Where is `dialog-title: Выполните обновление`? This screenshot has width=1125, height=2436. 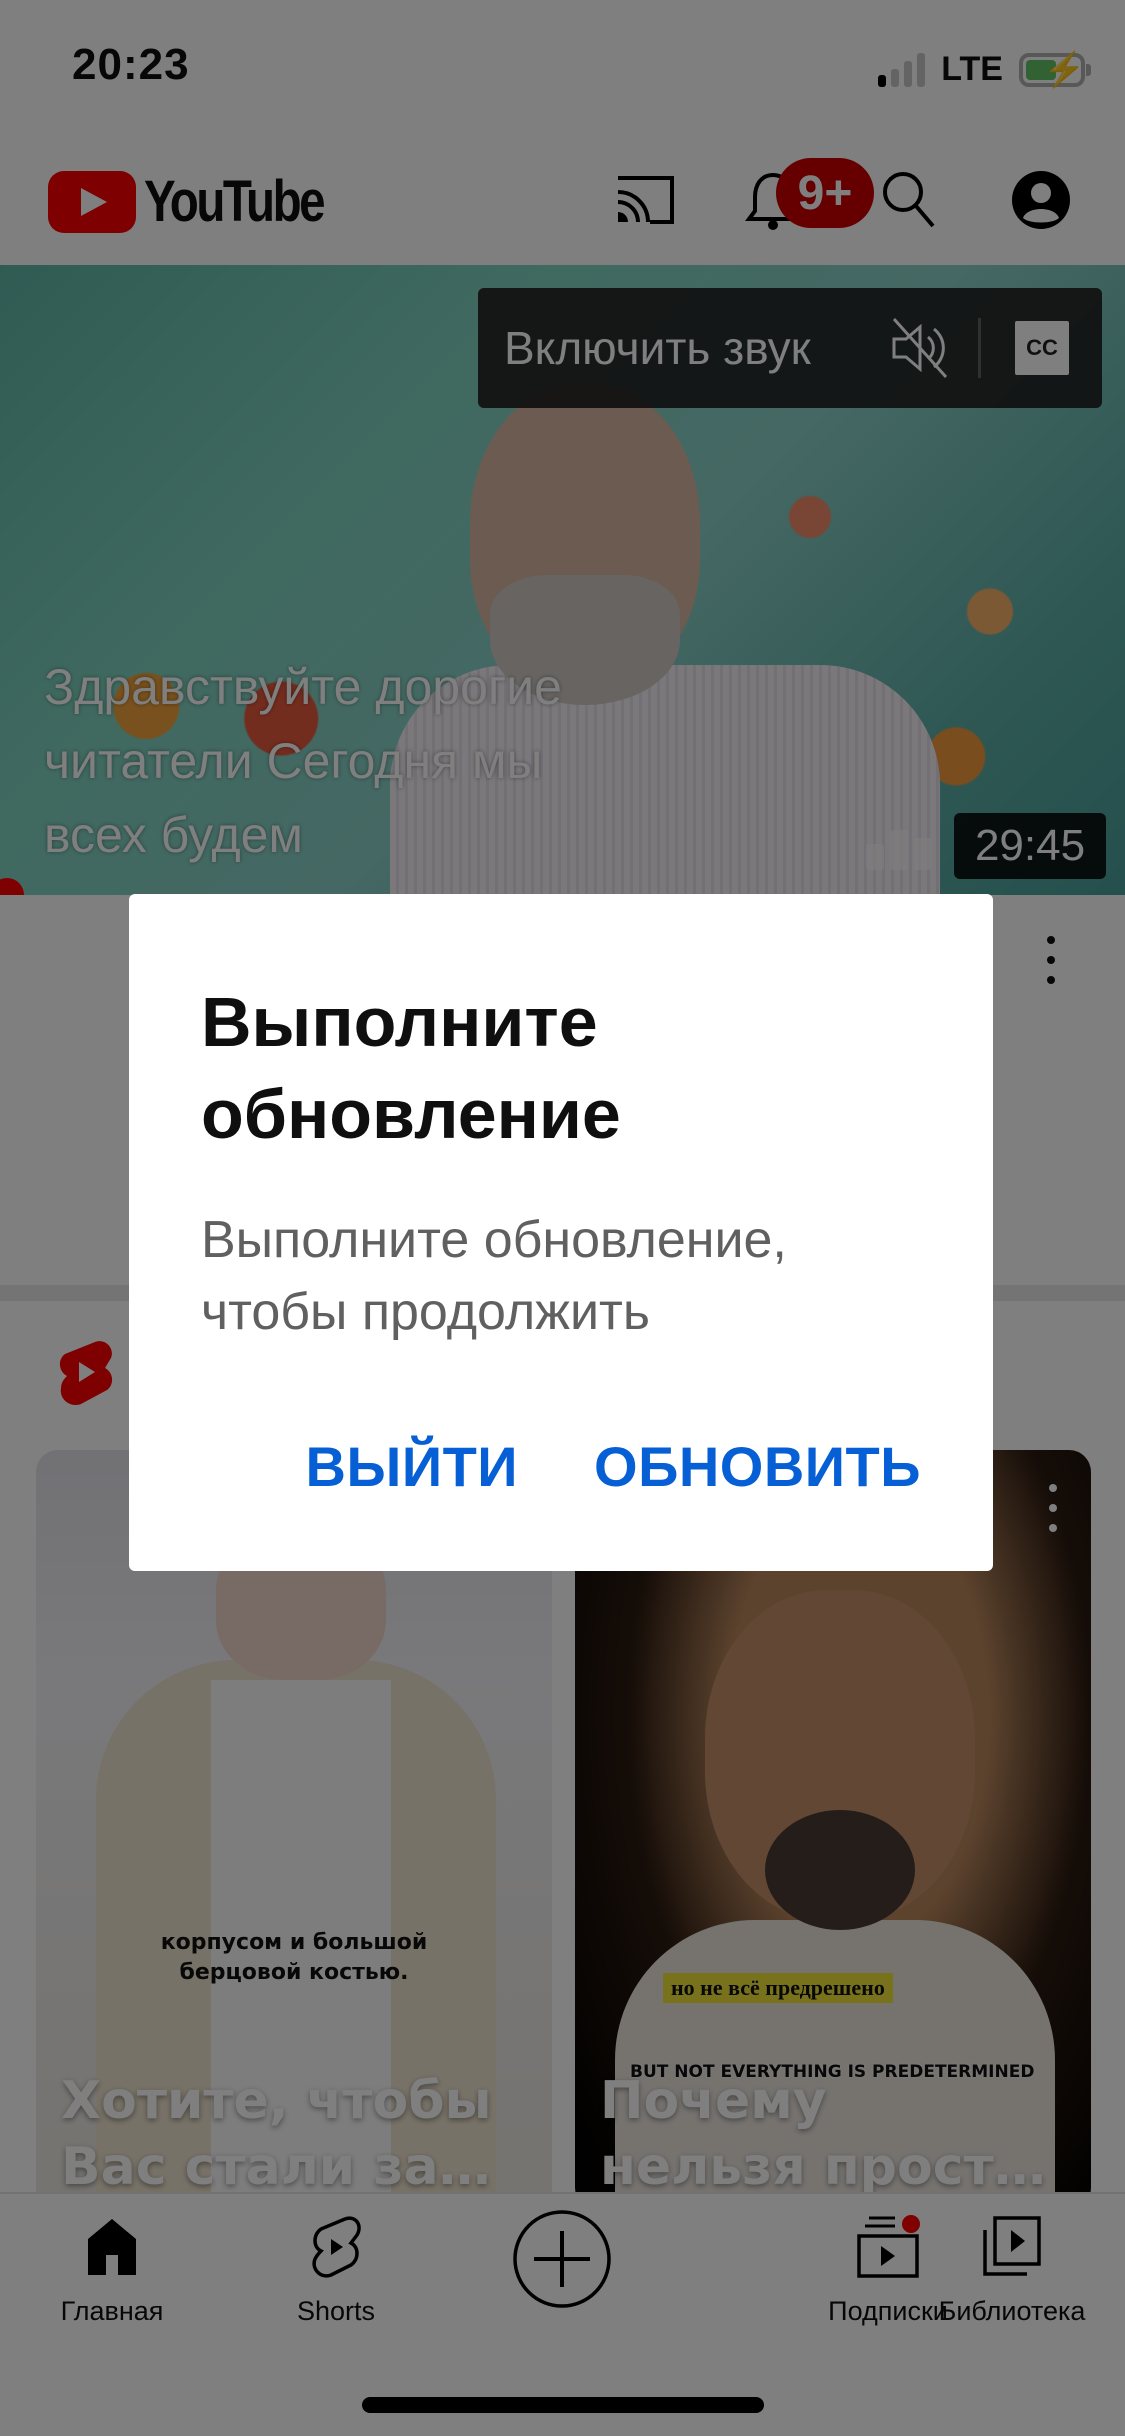
dialog-title: Выполните обновление is located at coordinates (411, 1068).